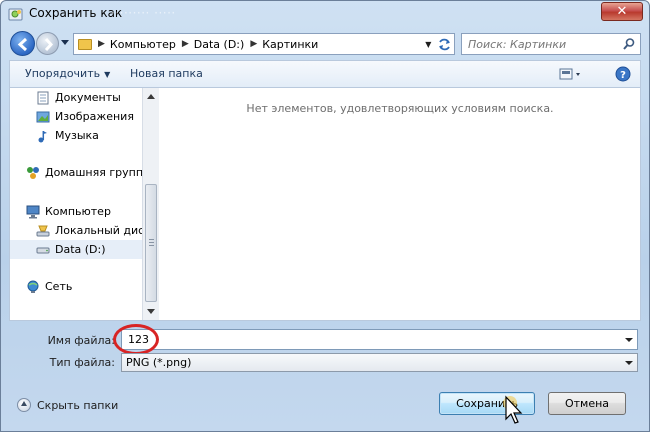 Image resolution: width=650 pixels, height=432 pixels. What do you see at coordinates (325, 73) in the screenshot?
I see `command-toolbar: Упорядочить ▼ Новая папка ?` at bounding box center [325, 73].